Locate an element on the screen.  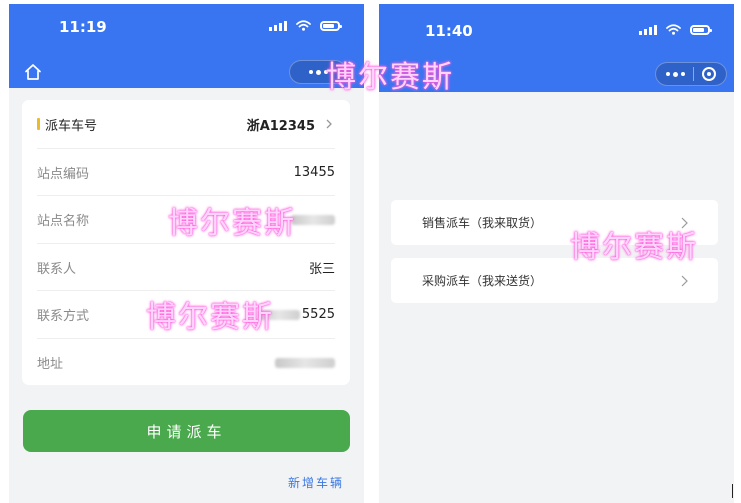
row-label: 地址 is located at coordinates (50, 364).